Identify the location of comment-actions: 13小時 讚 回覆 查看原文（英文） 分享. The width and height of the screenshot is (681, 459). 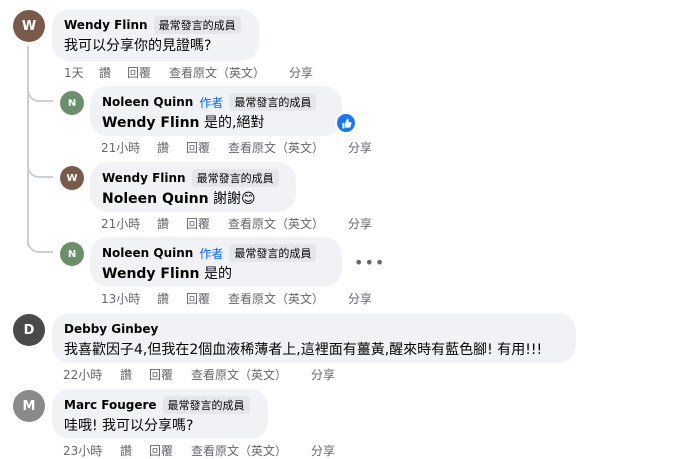
(236, 298).